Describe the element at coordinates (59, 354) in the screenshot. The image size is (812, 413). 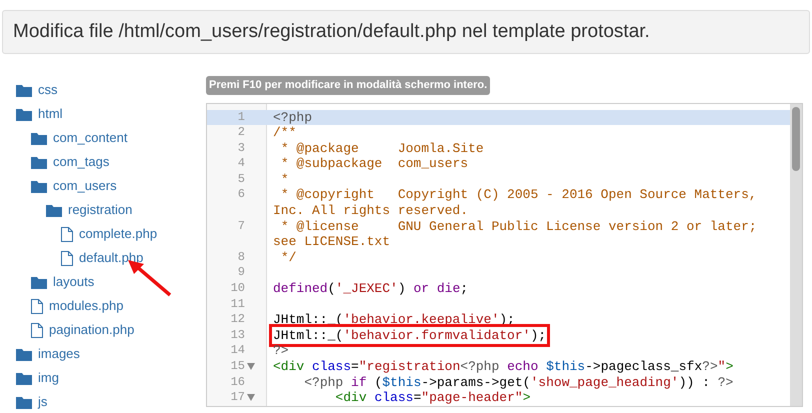
I see `folder-link: images` at that location.